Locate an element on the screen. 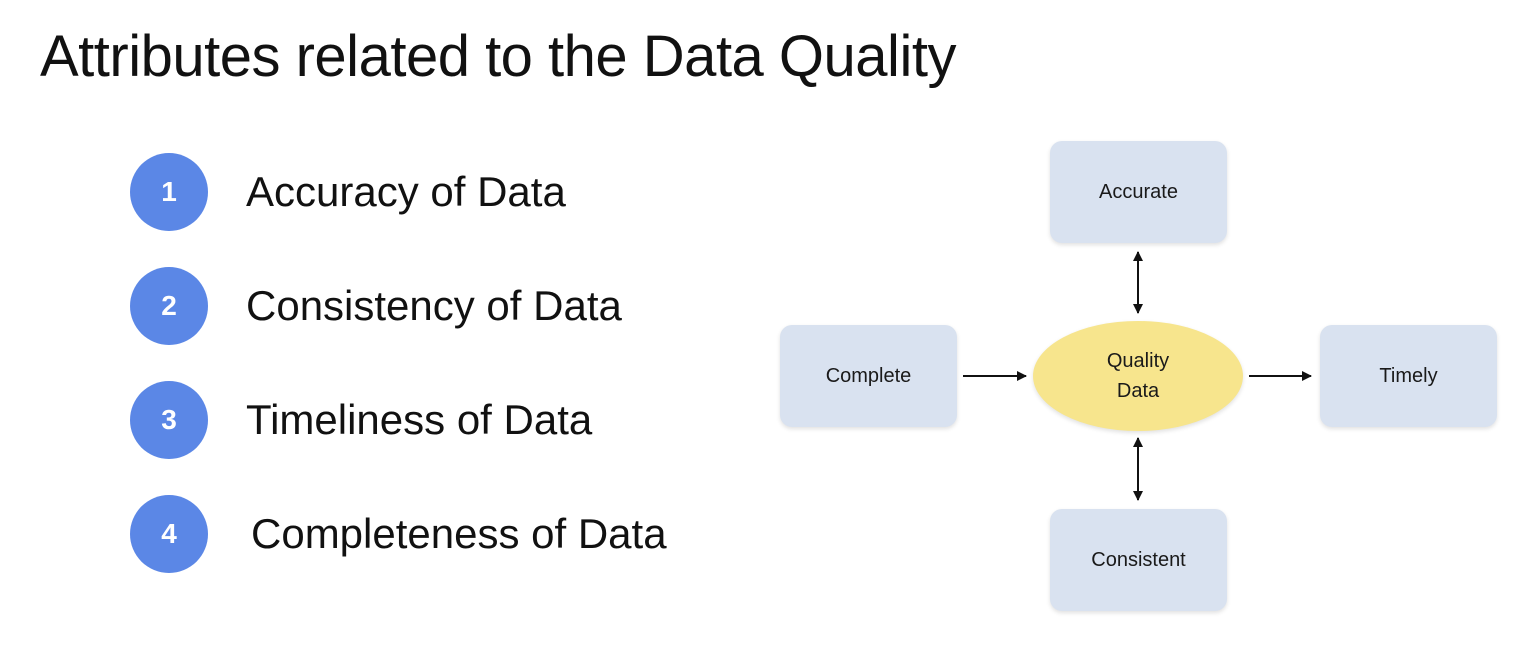 The height and width of the screenshot is (662, 1532). box-accurate: Accurate is located at coordinates (1138, 192).